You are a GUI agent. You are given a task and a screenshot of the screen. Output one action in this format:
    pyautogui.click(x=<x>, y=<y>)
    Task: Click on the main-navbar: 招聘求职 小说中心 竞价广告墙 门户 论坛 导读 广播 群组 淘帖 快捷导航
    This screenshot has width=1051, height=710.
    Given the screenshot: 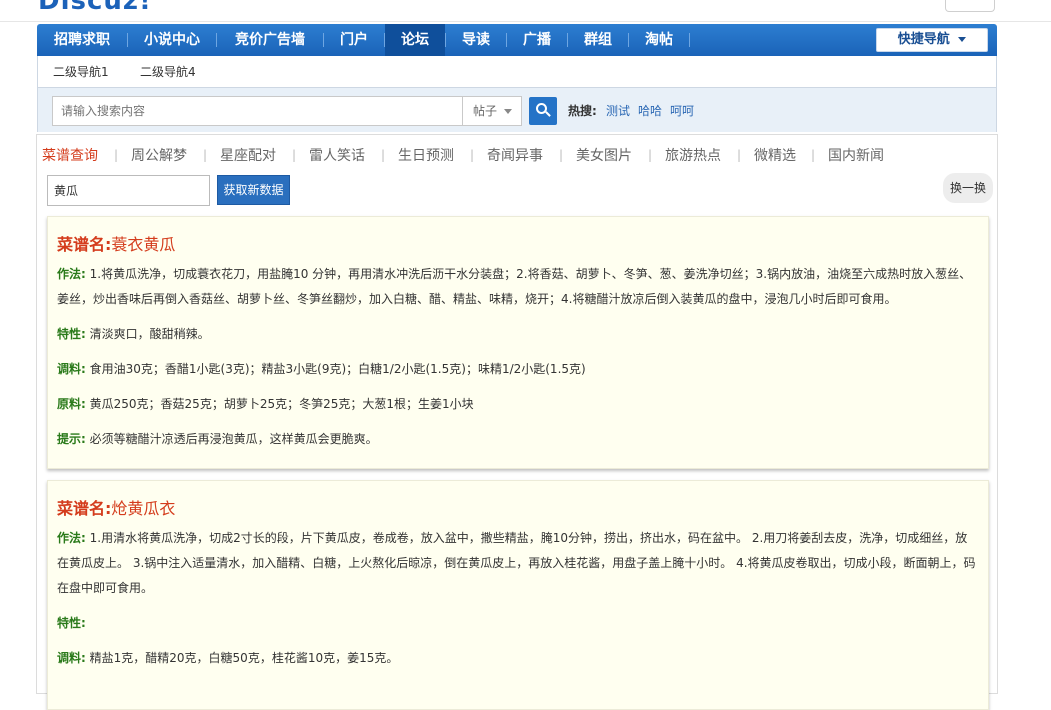 What is the action you would take?
    pyautogui.click(x=517, y=40)
    